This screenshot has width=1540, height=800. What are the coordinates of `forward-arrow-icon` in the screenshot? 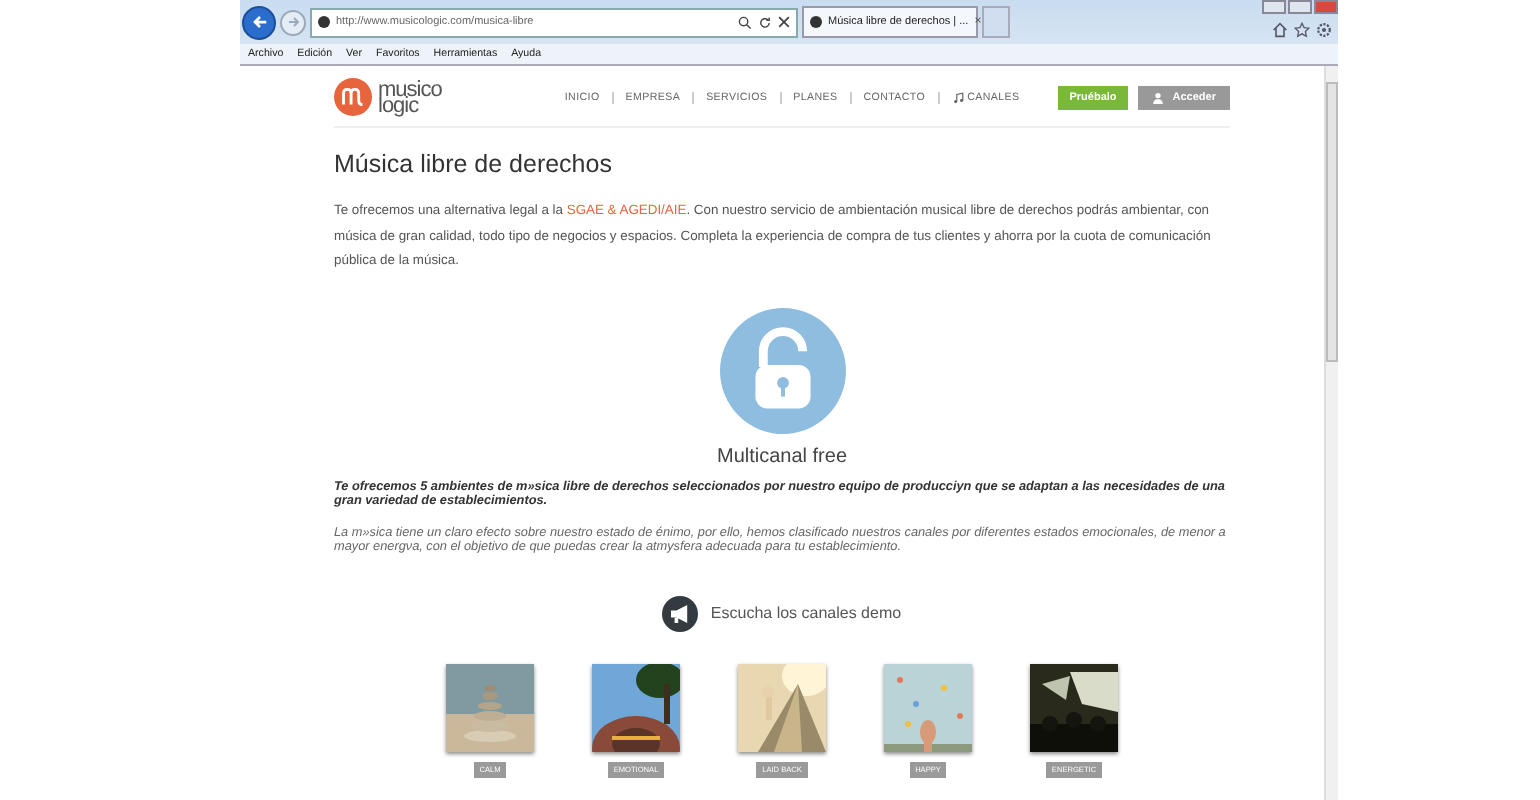 It's located at (293, 22).